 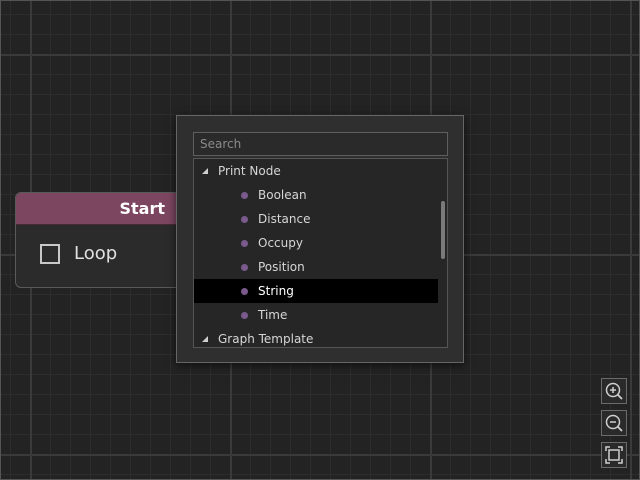 What do you see at coordinates (50, 253) in the screenshot?
I see `loop-checkbox` at bounding box center [50, 253].